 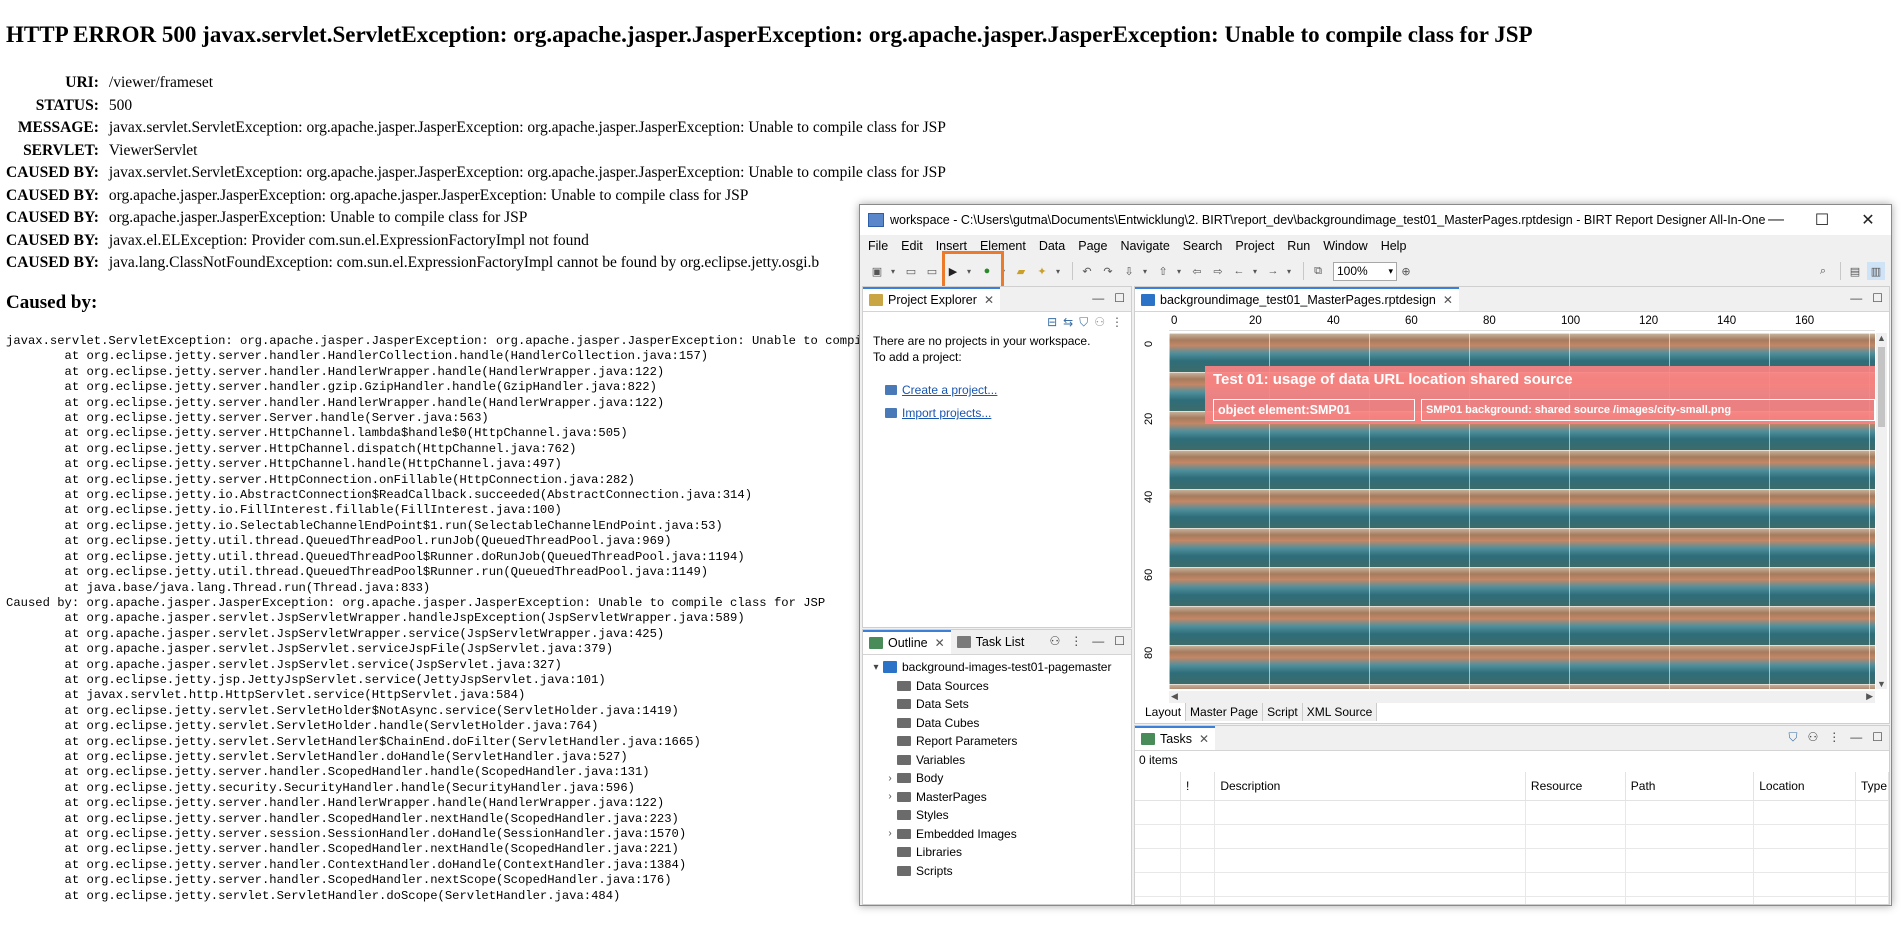 What do you see at coordinates (1406, 271) in the screenshot?
I see `fit-icon: ⊕` at bounding box center [1406, 271].